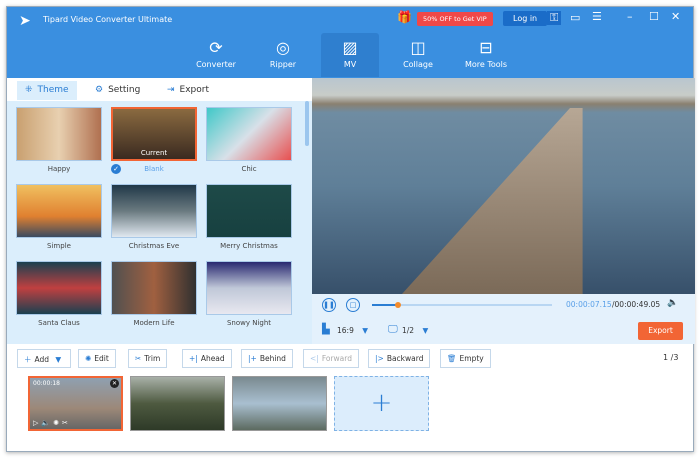  Describe the element at coordinates (154, 323) in the screenshot. I see `theme-label: Modern Life` at that location.